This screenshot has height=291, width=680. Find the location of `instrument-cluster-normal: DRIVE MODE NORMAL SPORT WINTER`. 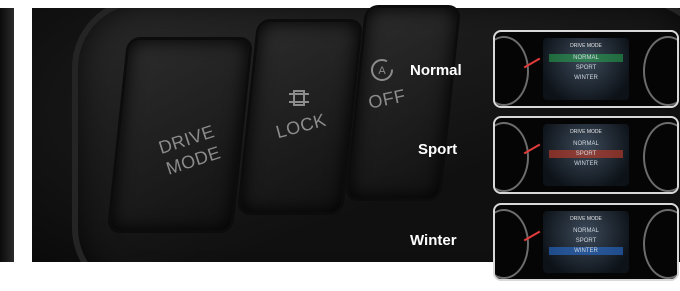

instrument-cluster-normal: DRIVE MODE NORMAL SPORT WINTER is located at coordinates (586, 69).